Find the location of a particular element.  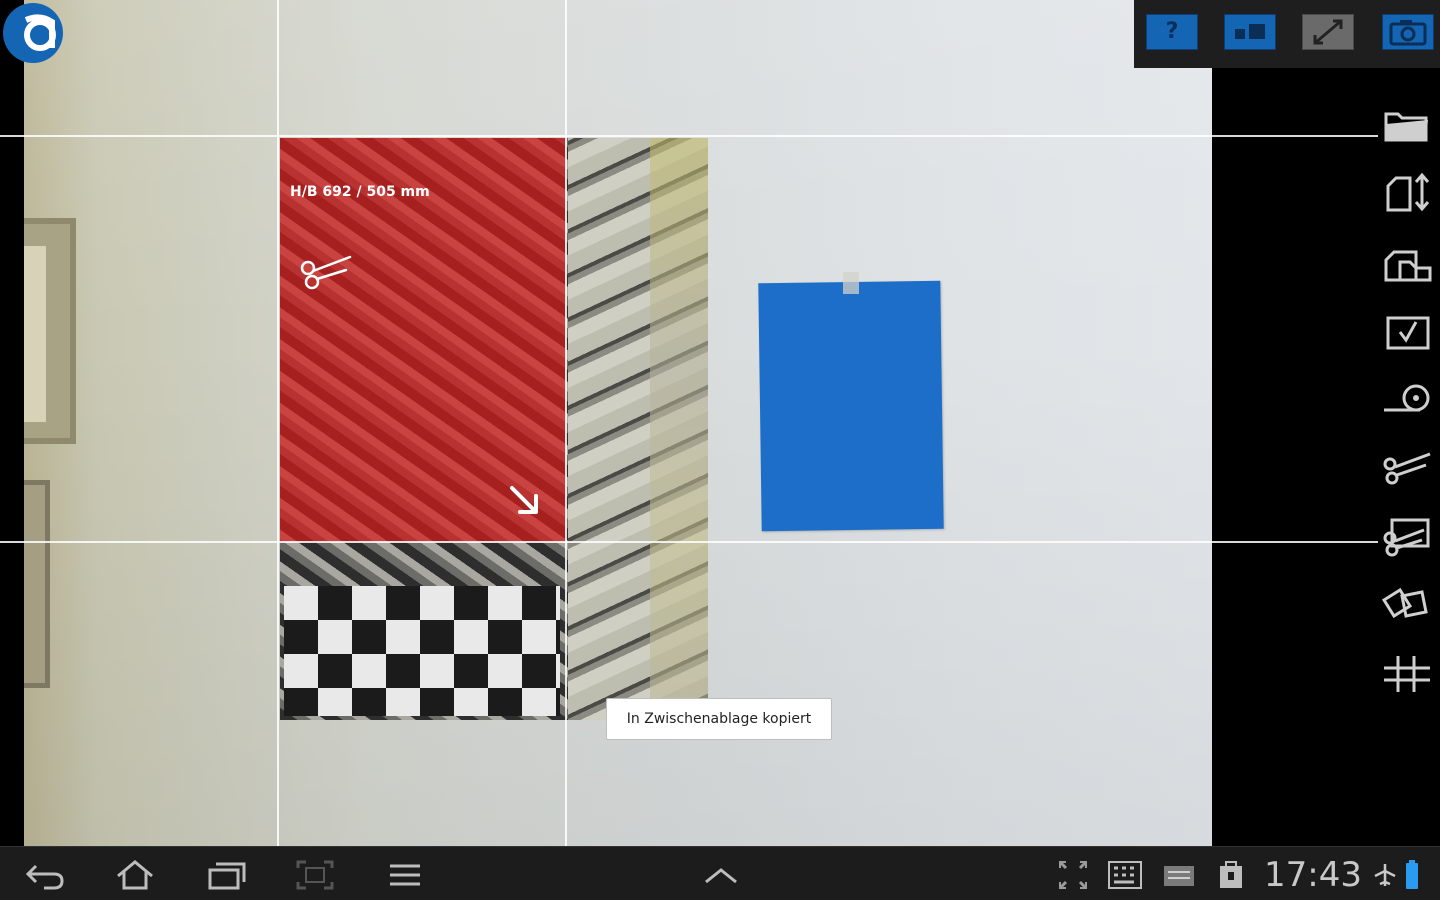

clock: 17:43 is located at coordinates (1313, 875).